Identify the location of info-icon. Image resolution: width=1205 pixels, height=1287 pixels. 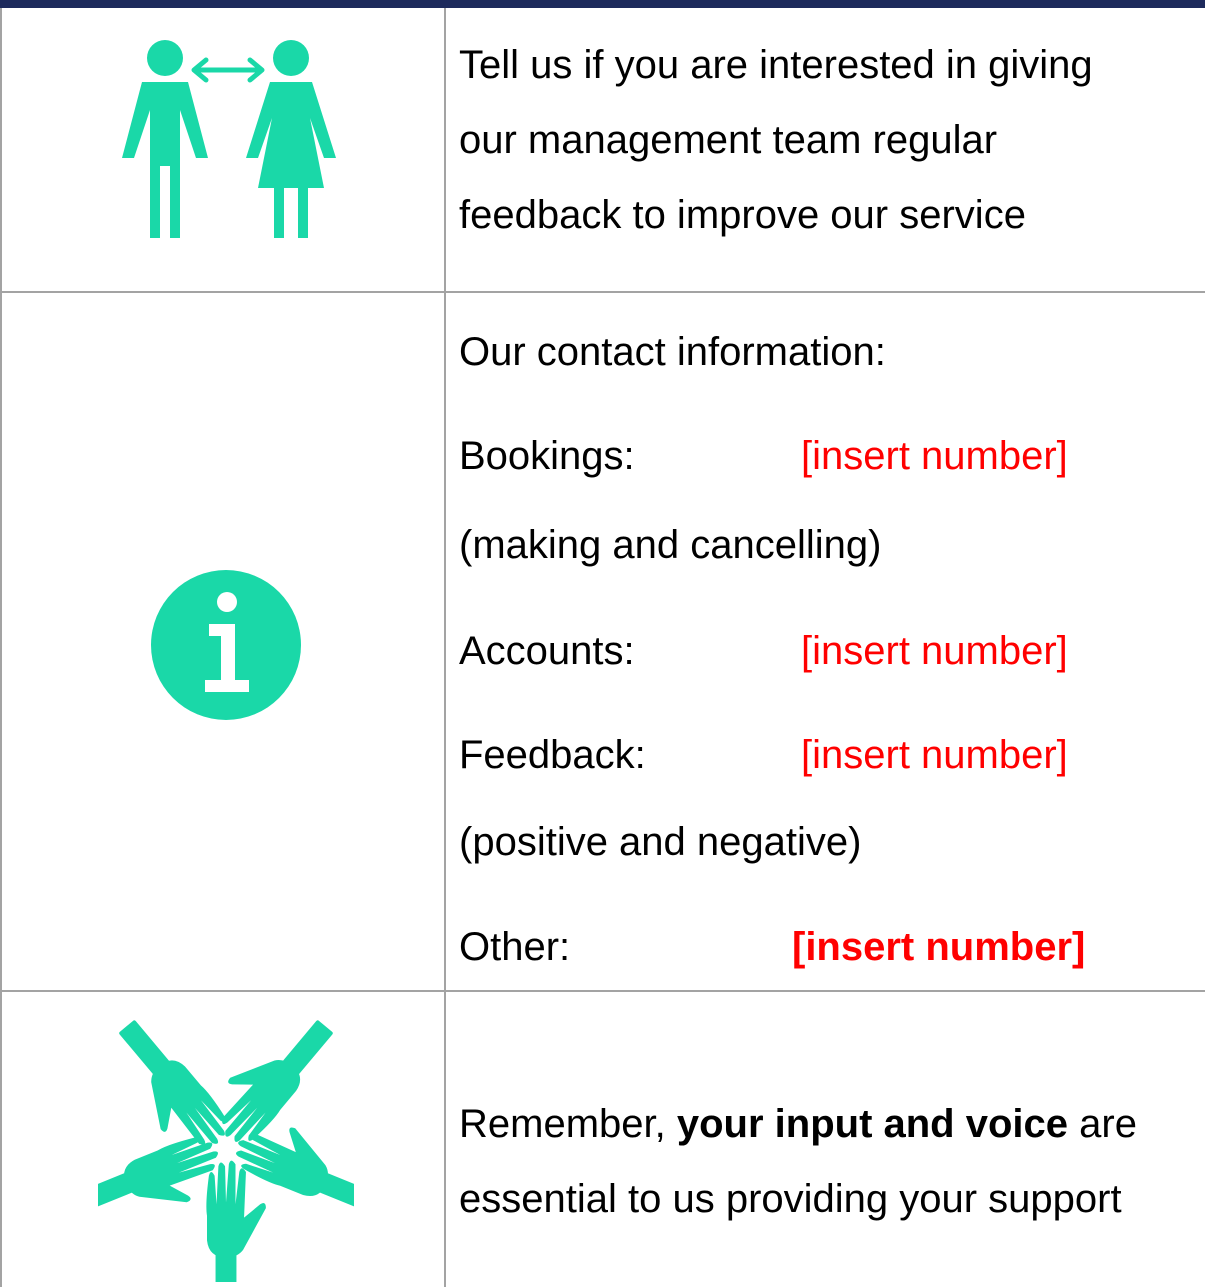
(226, 645).